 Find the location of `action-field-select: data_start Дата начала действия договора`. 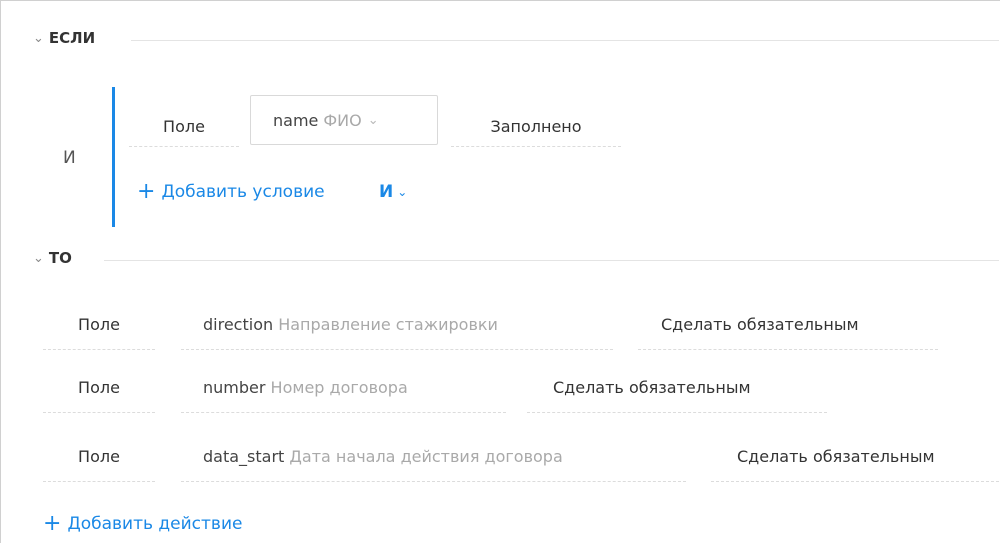

action-field-select: data_start Дата начала действия договора is located at coordinates (433, 464).